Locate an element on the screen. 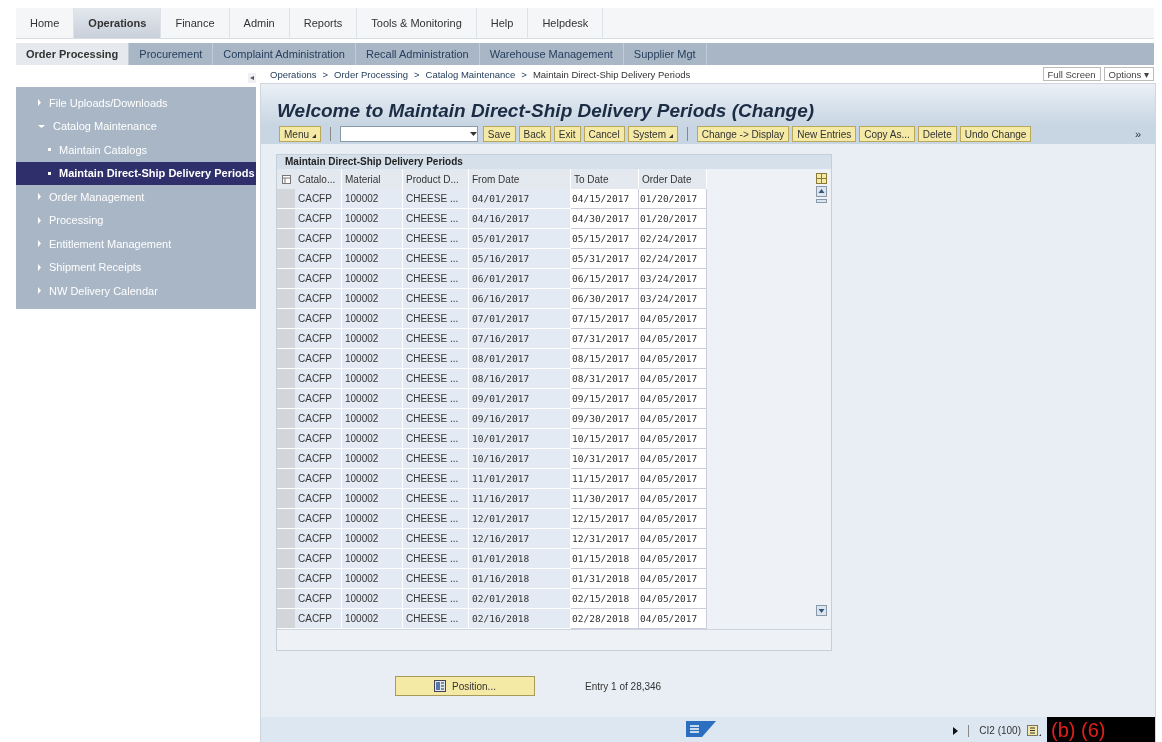 The height and width of the screenshot is (742, 1162). column-layout-icon is located at coordinates (821, 178).